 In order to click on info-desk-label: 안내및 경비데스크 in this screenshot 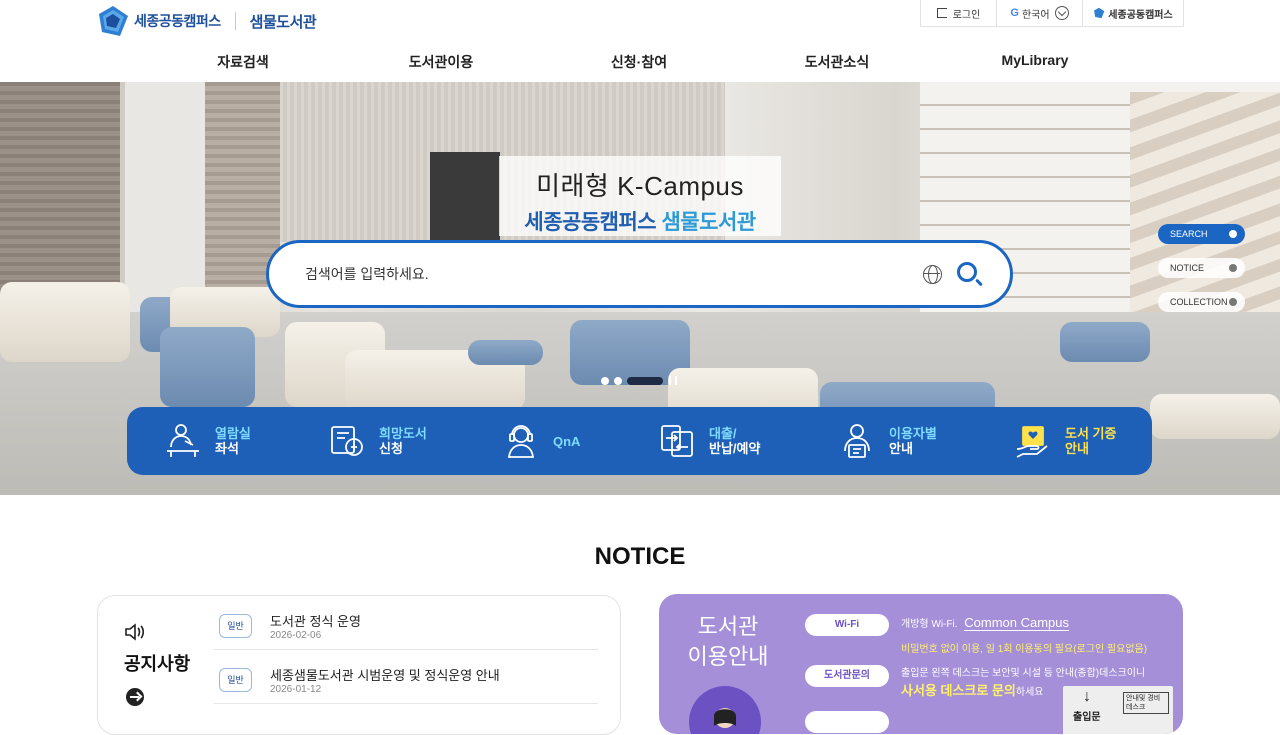, I will do `click(1146, 703)`.